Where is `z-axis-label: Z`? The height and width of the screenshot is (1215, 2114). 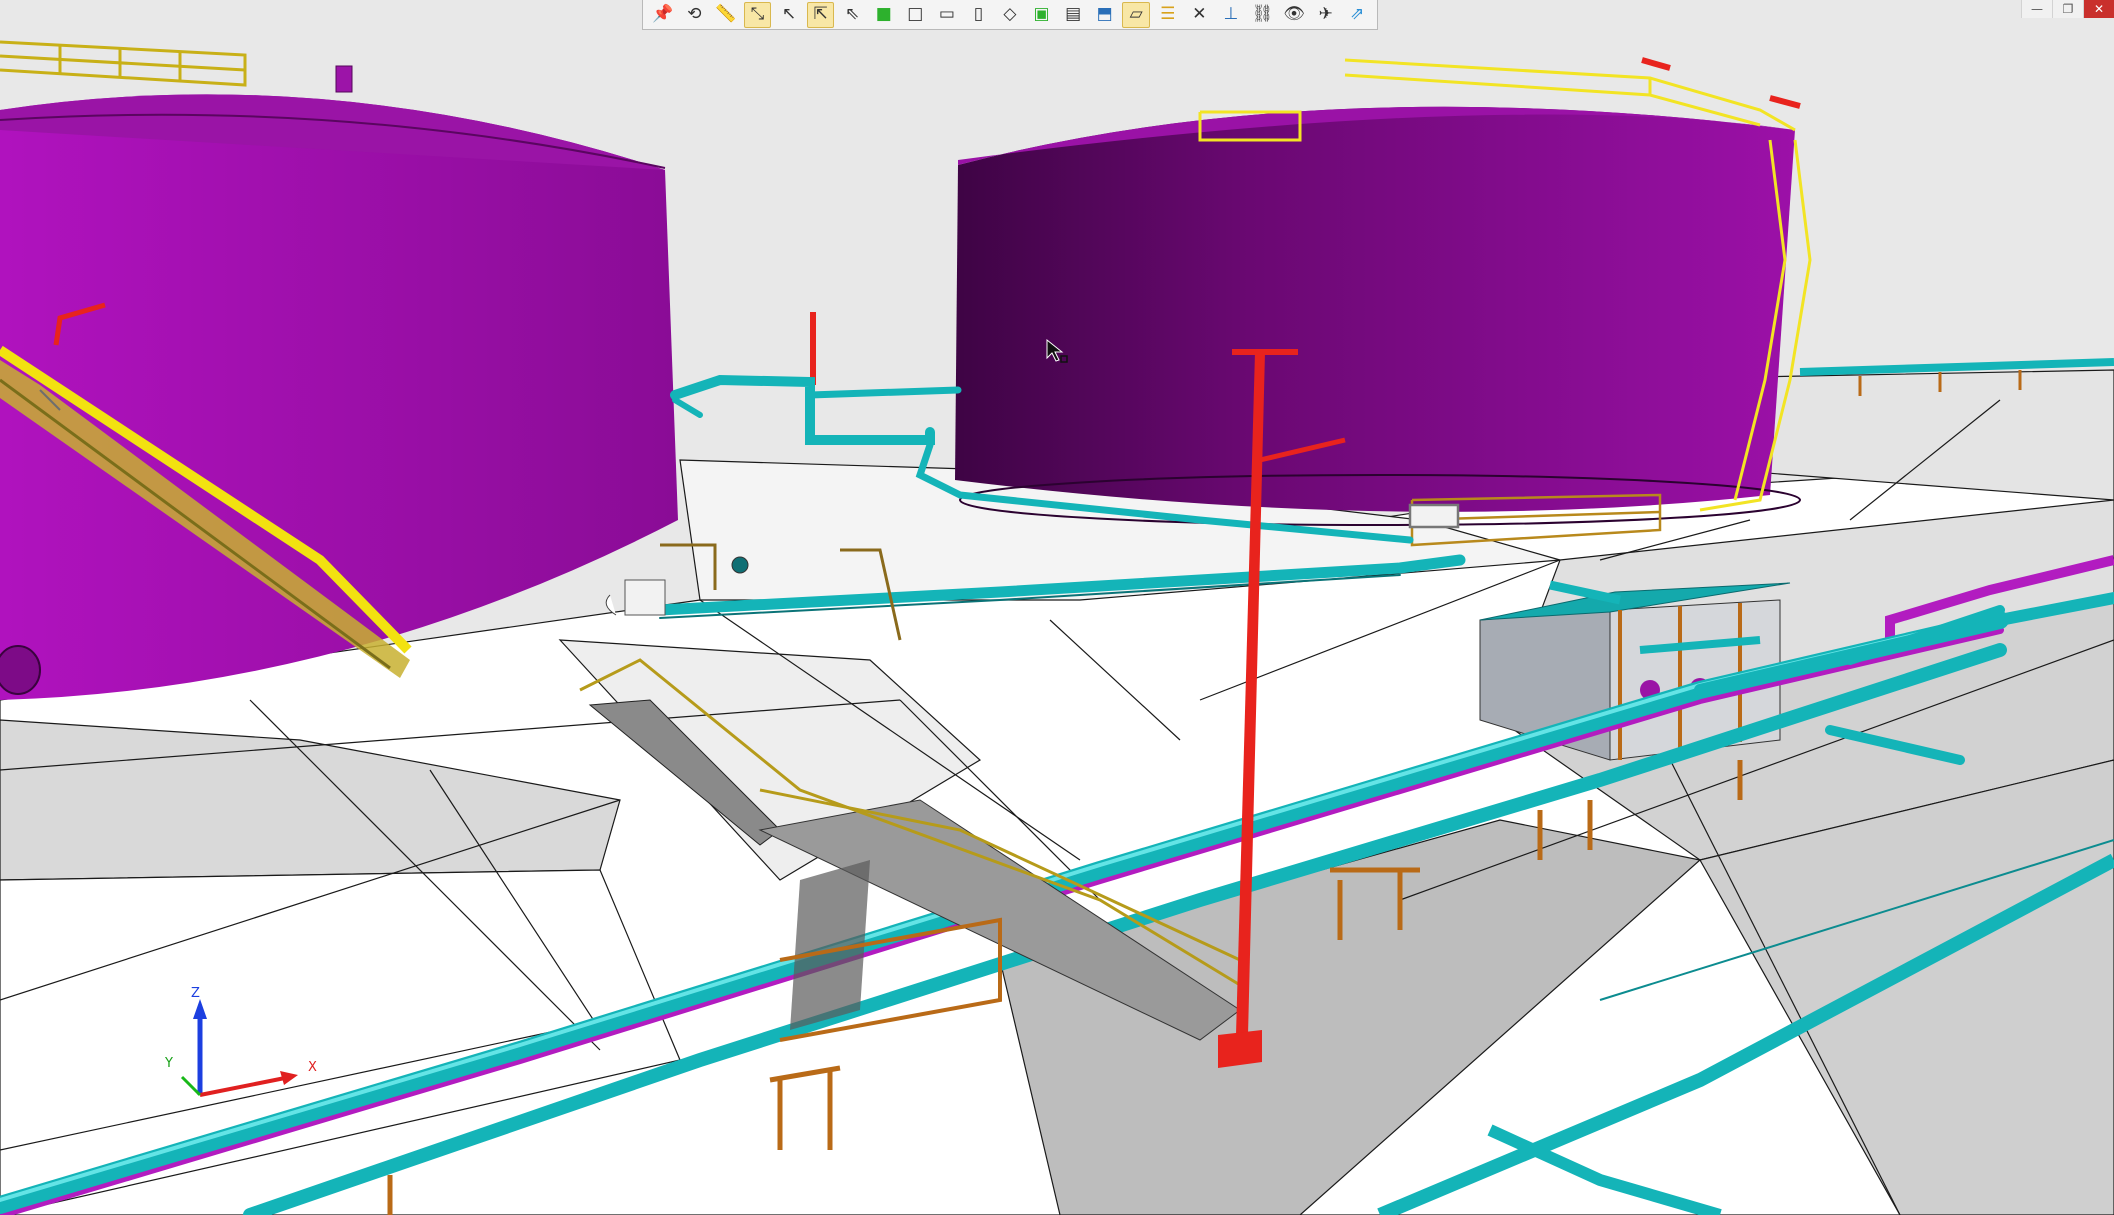
z-axis-label: Z is located at coordinates (195, 993).